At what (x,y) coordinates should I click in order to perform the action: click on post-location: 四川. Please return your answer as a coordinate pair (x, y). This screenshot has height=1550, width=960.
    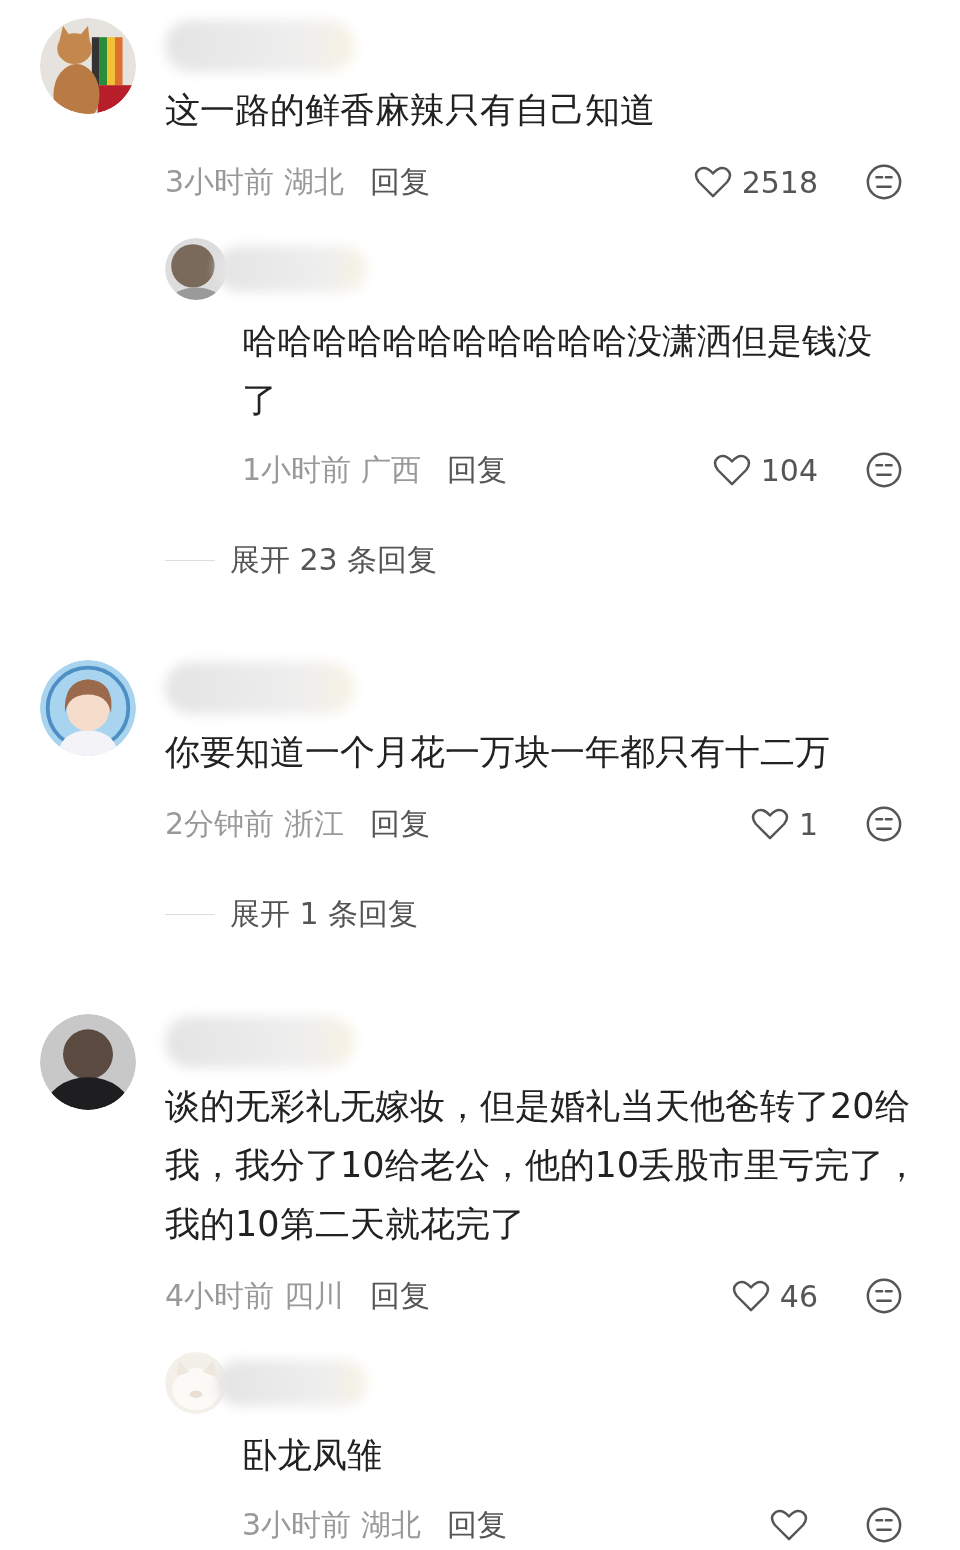
    Looking at the image, I should click on (314, 1295).